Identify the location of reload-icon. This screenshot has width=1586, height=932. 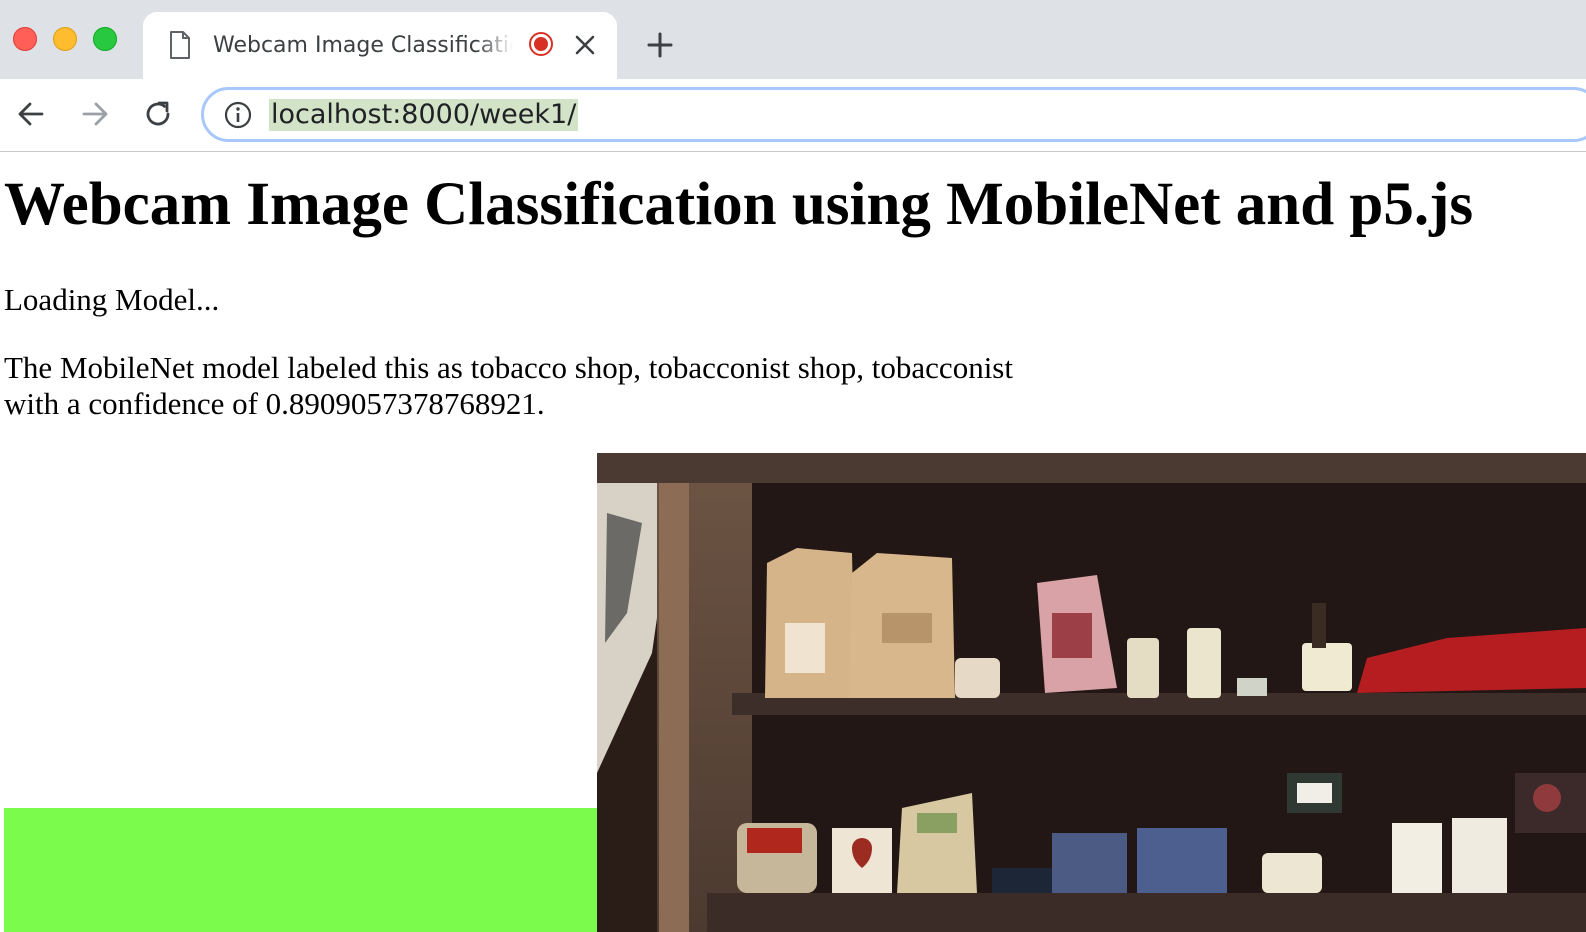
(158, 114).